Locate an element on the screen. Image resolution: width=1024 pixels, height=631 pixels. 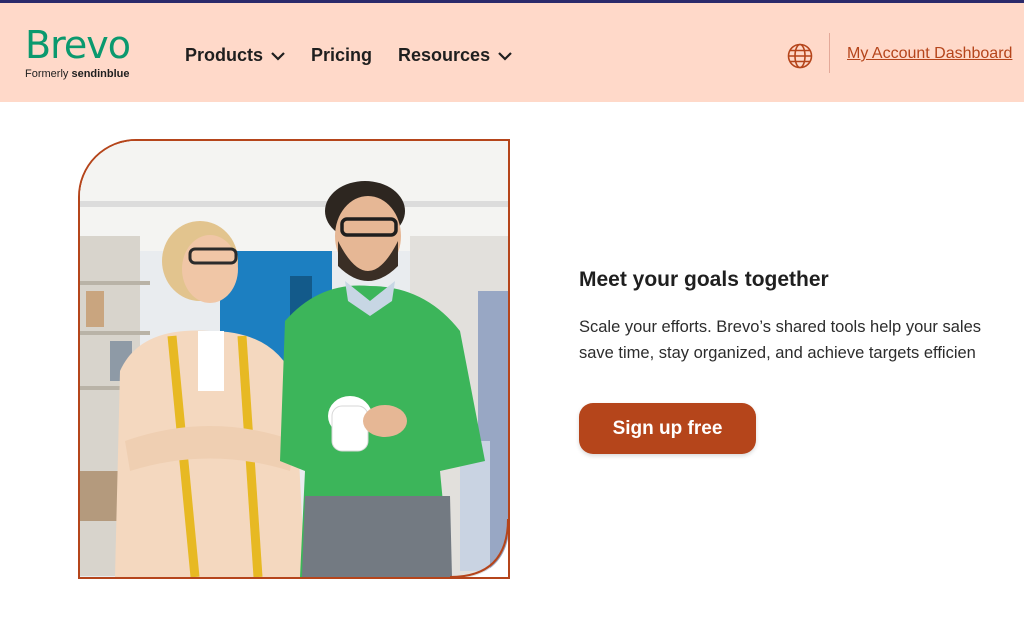
hero-heading: Meet your goals together is located at coordinates (704, 279).